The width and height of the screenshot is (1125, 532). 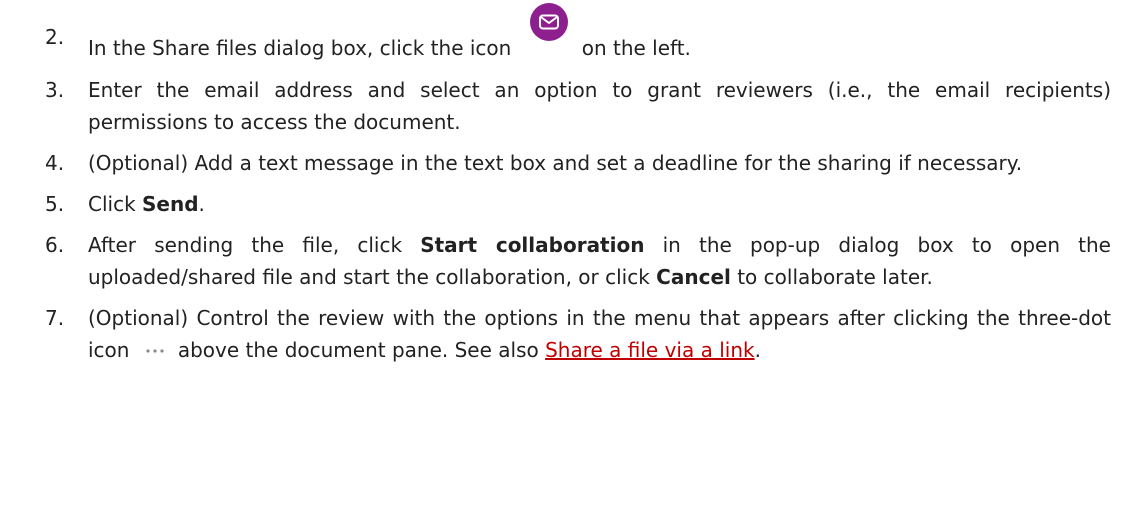 What do you see at coordinates (170, 204) in the screenshot?
I see `send-label: Send` at bounding box center [170, 204].